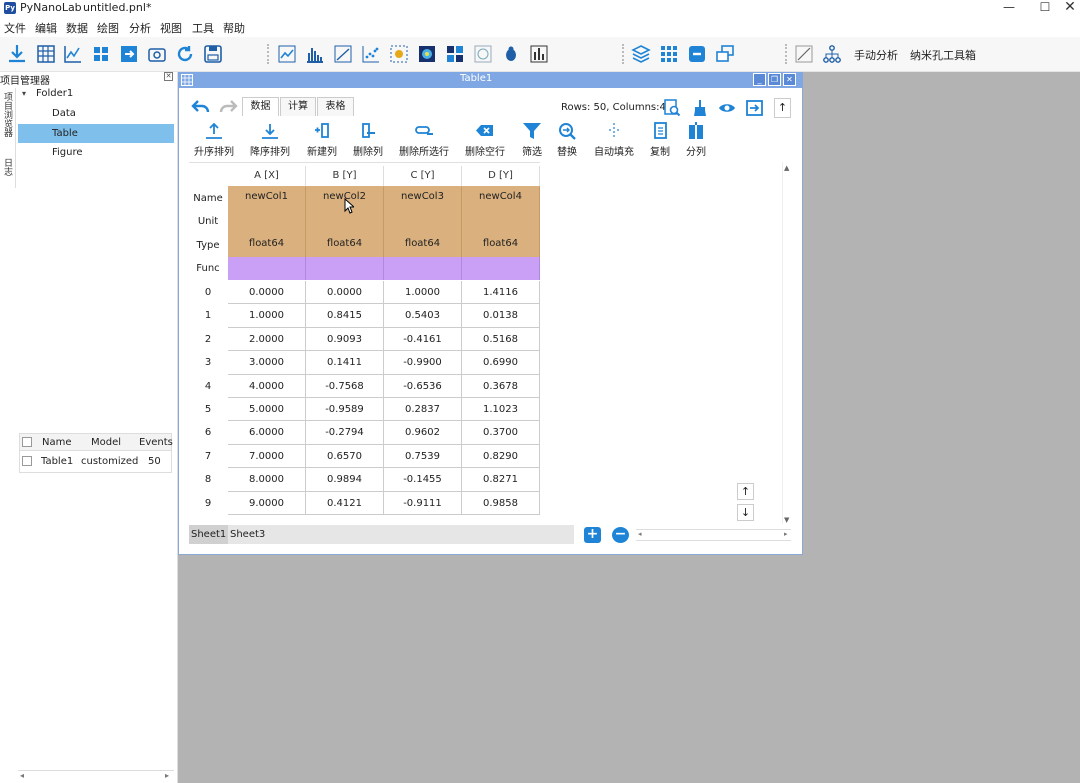 The image size is (1080, 783). Describe the element at coordinates (725, 54) in the screenshot. I see `windows-icon` at that location.